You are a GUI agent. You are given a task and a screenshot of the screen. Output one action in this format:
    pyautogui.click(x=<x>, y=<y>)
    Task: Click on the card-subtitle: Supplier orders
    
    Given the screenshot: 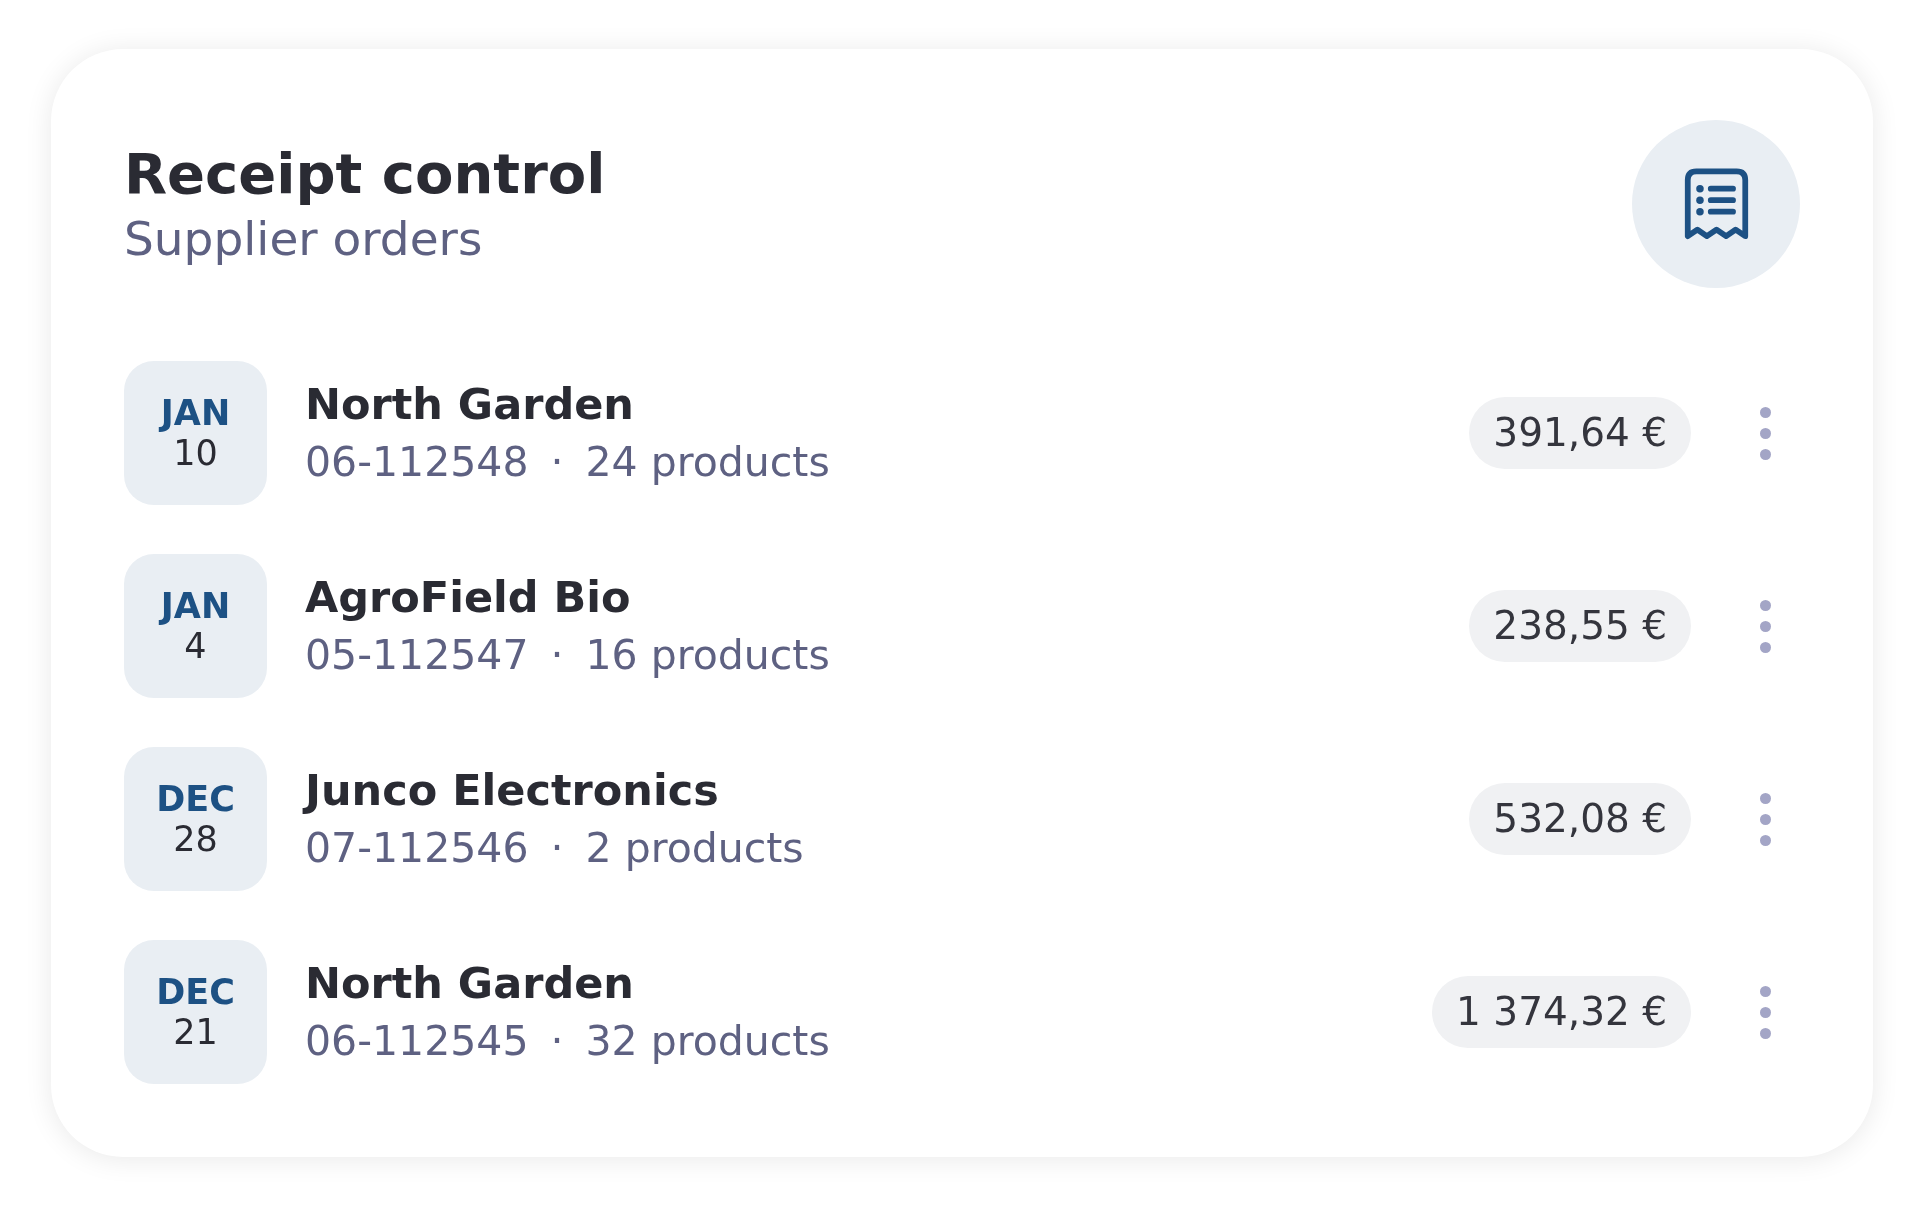 What is the action you would take?
    pyautogui.click(x=303, y=239)
    